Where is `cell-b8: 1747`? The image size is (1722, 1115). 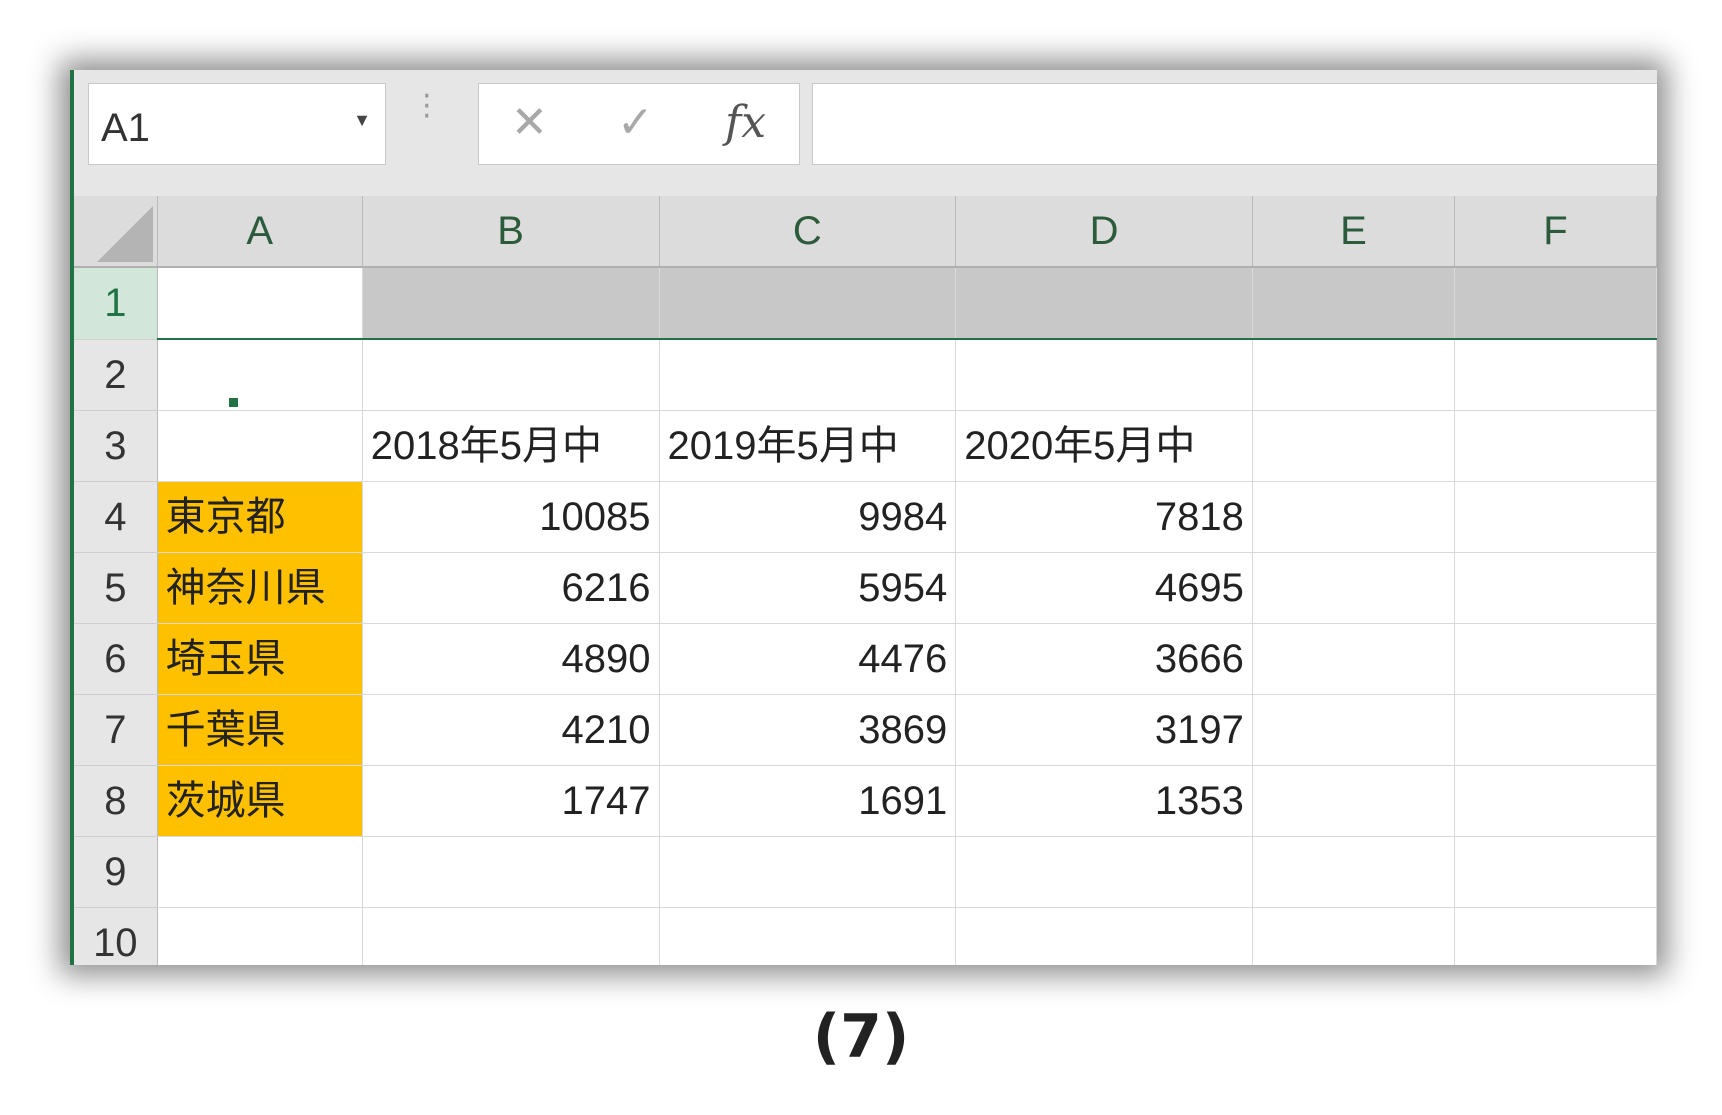
cell-b8: 1747 is located at coordinates (511, 801).